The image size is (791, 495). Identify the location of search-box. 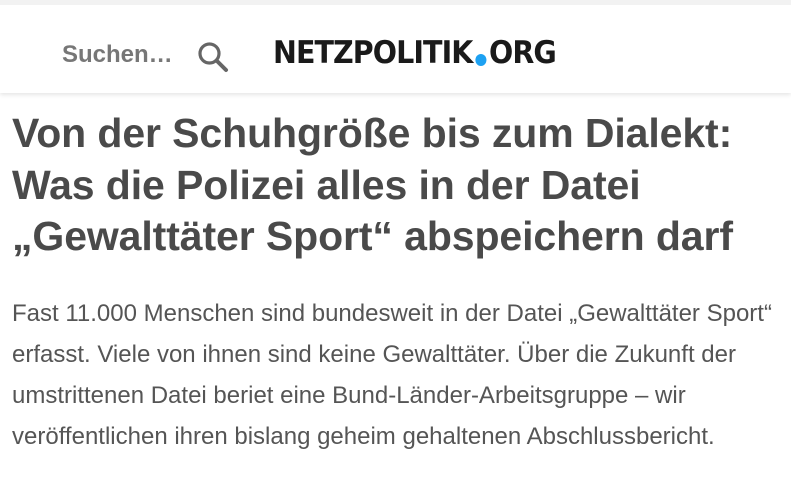
(127, 55).